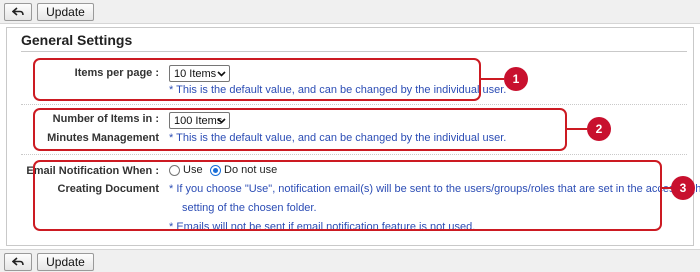 This screenshot has width=700, height=272. What do you see at coordinates (77, 40) in the screenshot?
I see `page-title: General Settings` at bounding box center [77, 40].